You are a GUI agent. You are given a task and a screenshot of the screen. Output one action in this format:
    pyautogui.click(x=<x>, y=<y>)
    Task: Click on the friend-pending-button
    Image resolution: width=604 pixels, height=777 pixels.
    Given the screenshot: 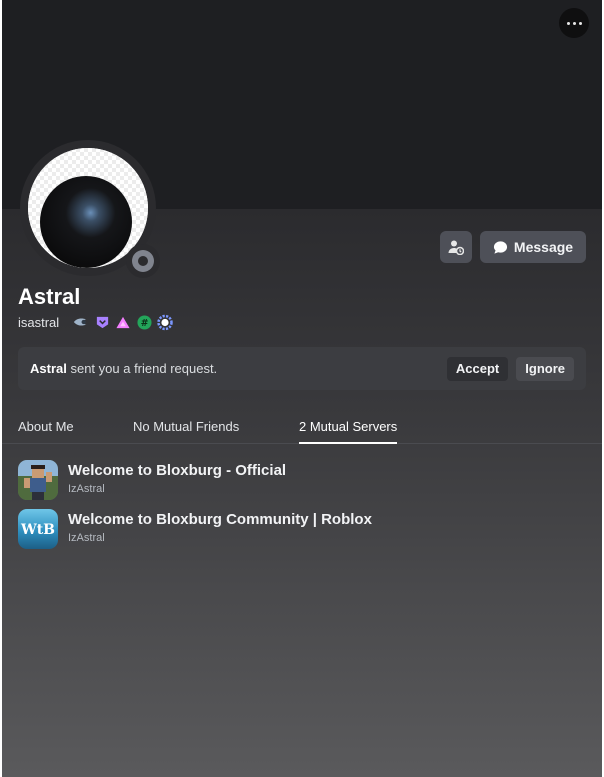 What is the action you would take?
    pyautogui.click(x=456, y=247)
    